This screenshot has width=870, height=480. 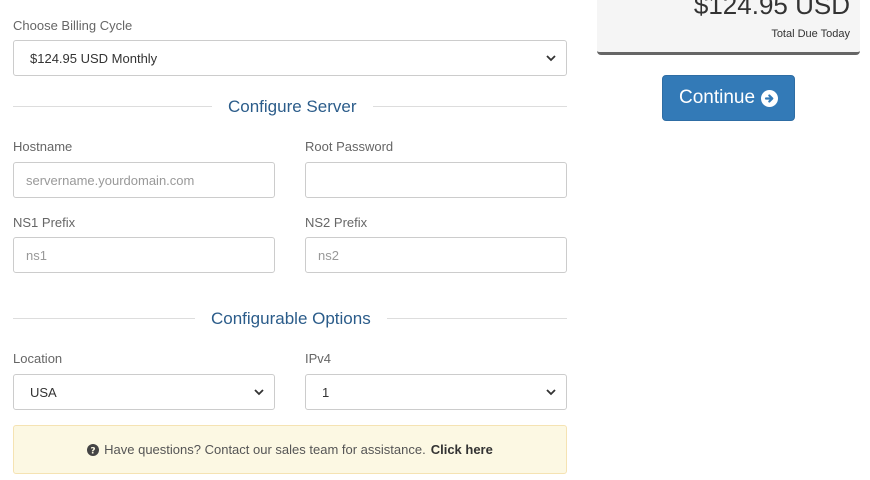 What do you see at coordinates (717, 97) in the screenshot?
I see `continue-button-label: Continue` at bounding box center [717, 97].